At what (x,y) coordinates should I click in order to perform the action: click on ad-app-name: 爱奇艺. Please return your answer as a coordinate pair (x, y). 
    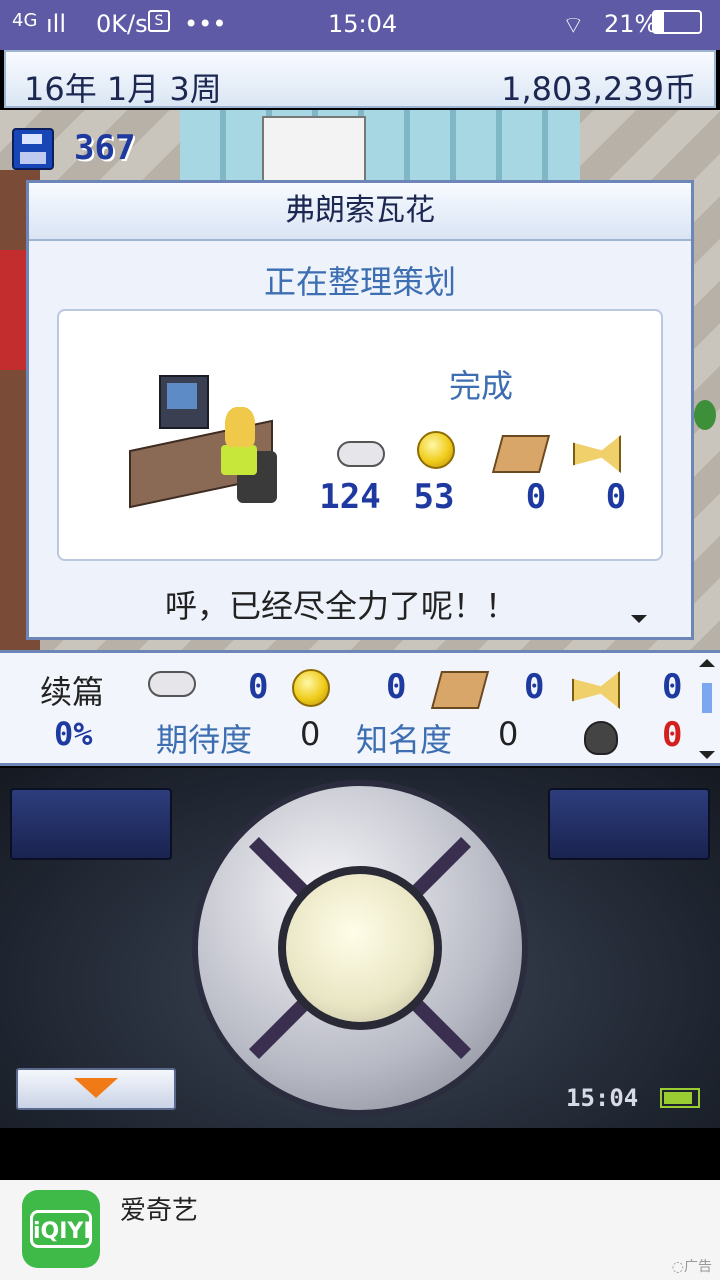
    Looking at the image, I should click on (159, 1208).